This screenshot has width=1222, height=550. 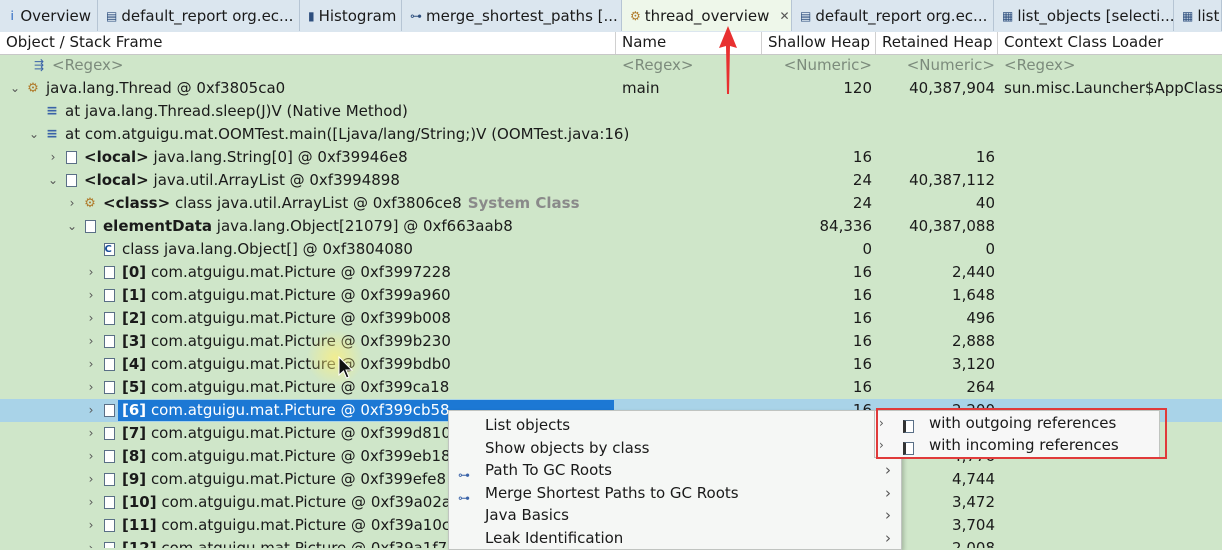 I want to click on object-label: [9] com.atguigu.mat.Picture @ 0xf399efe8, so click(x=284, y=479).